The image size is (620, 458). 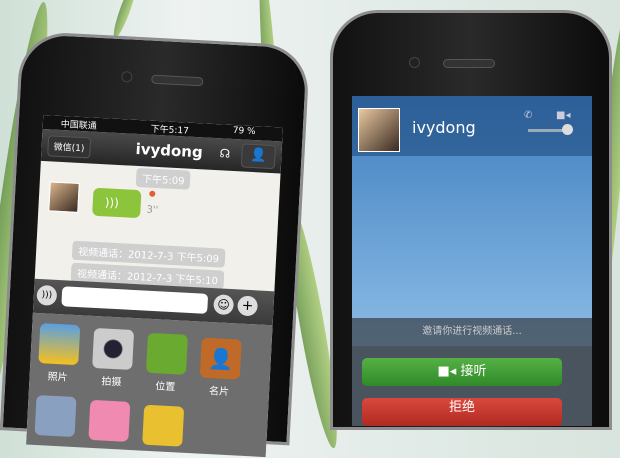 I want to click on camera-app-icon, so click(x=113, y=348).